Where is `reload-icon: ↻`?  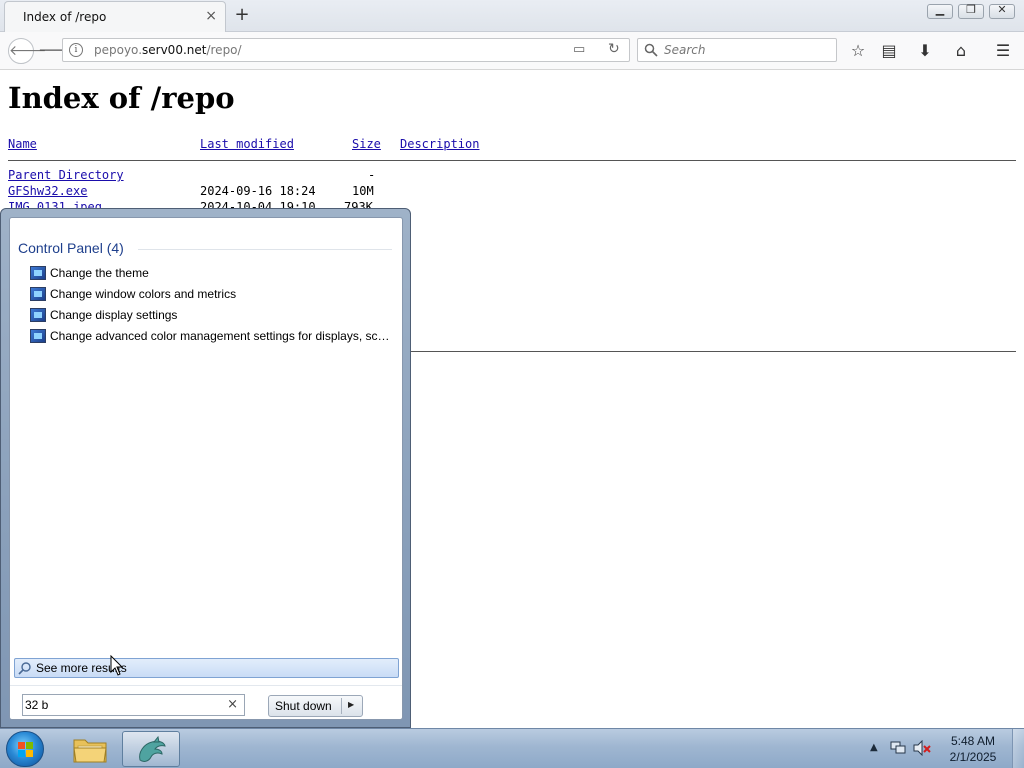
reload-icon: ↻ is located at coordinates (614, 49).